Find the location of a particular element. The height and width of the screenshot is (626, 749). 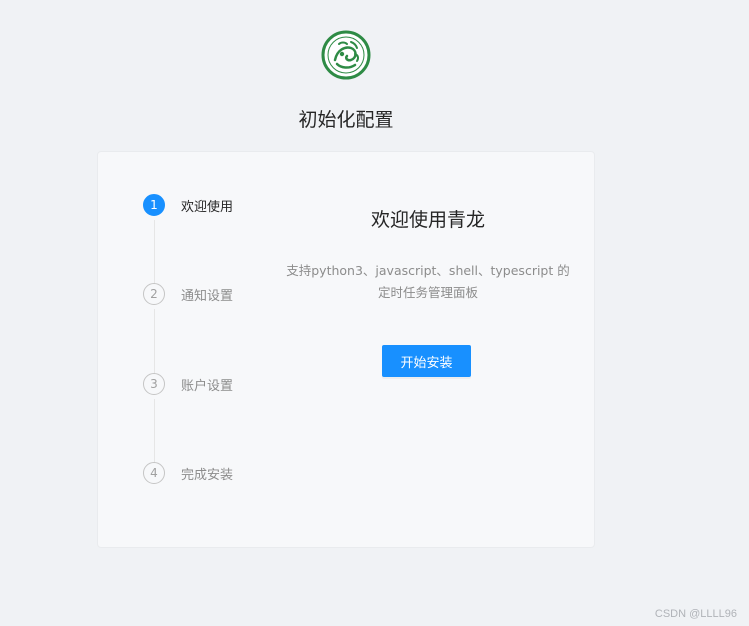

step-notification: 2 通知设置 is located at coordinates (188, 294).